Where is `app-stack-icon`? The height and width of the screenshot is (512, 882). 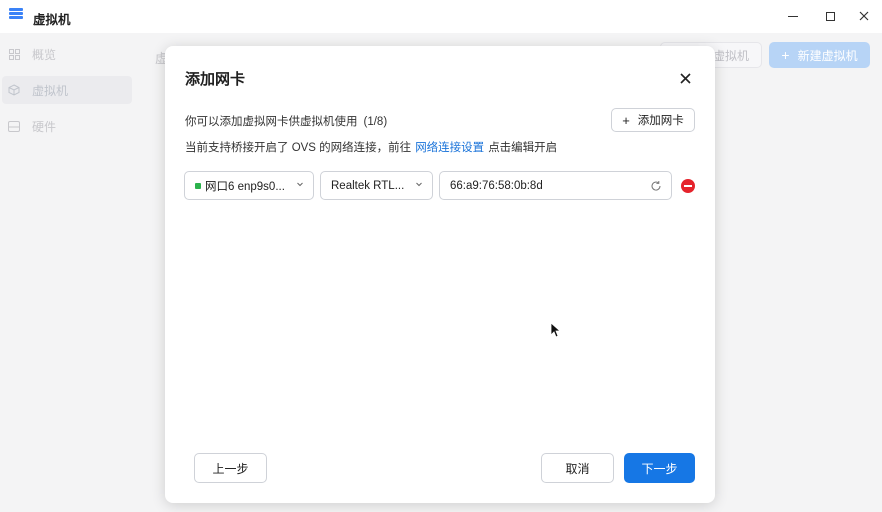
app-stack-icon is located at coordinates (16, 15).